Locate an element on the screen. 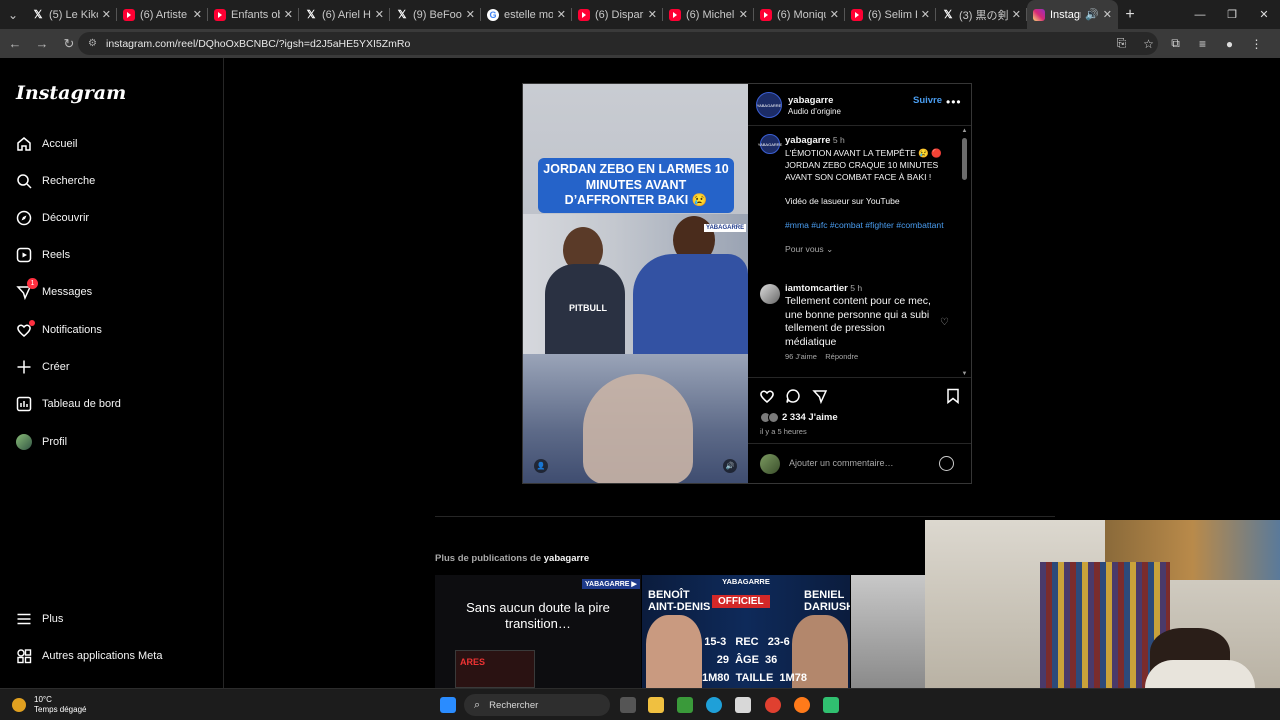 The image size is (1280, 720). nav-notifications: Notifications is located at coordinates (59, 330).